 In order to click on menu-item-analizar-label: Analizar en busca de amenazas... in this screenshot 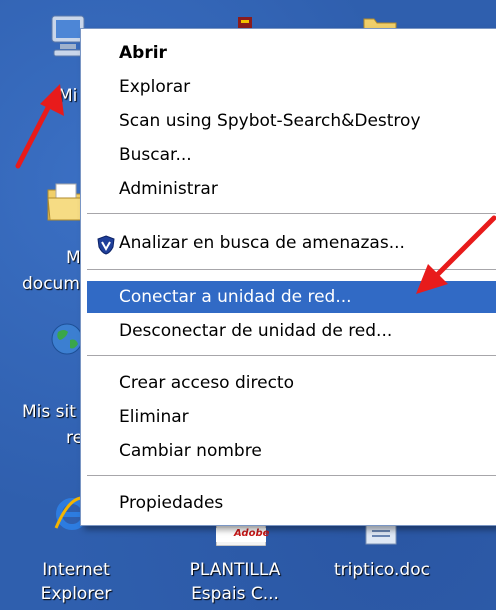, I will do `click(262, 243)`.